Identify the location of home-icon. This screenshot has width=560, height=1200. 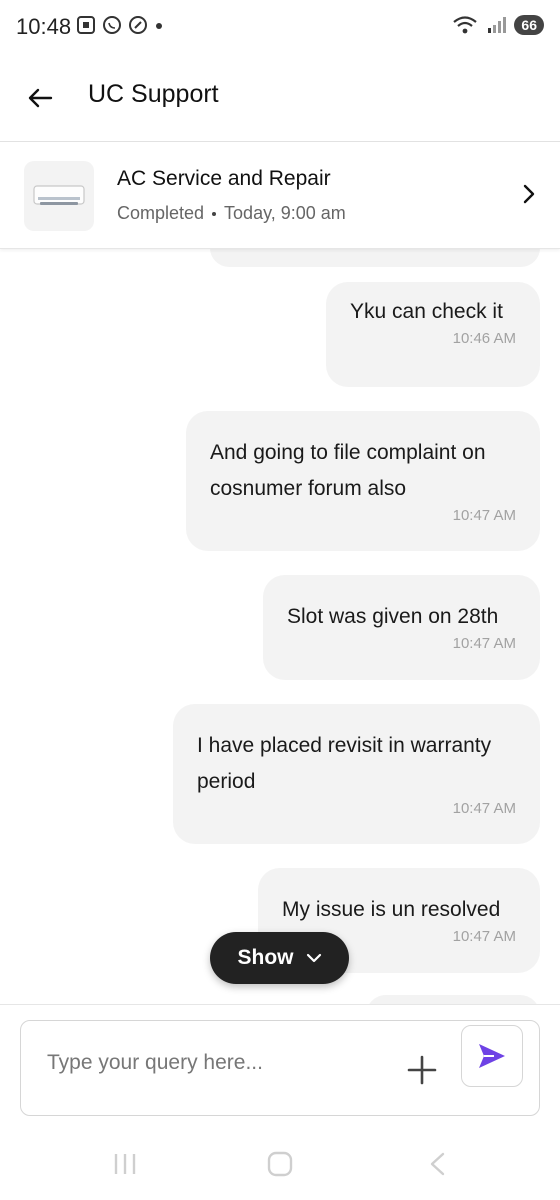
(280, 1164).